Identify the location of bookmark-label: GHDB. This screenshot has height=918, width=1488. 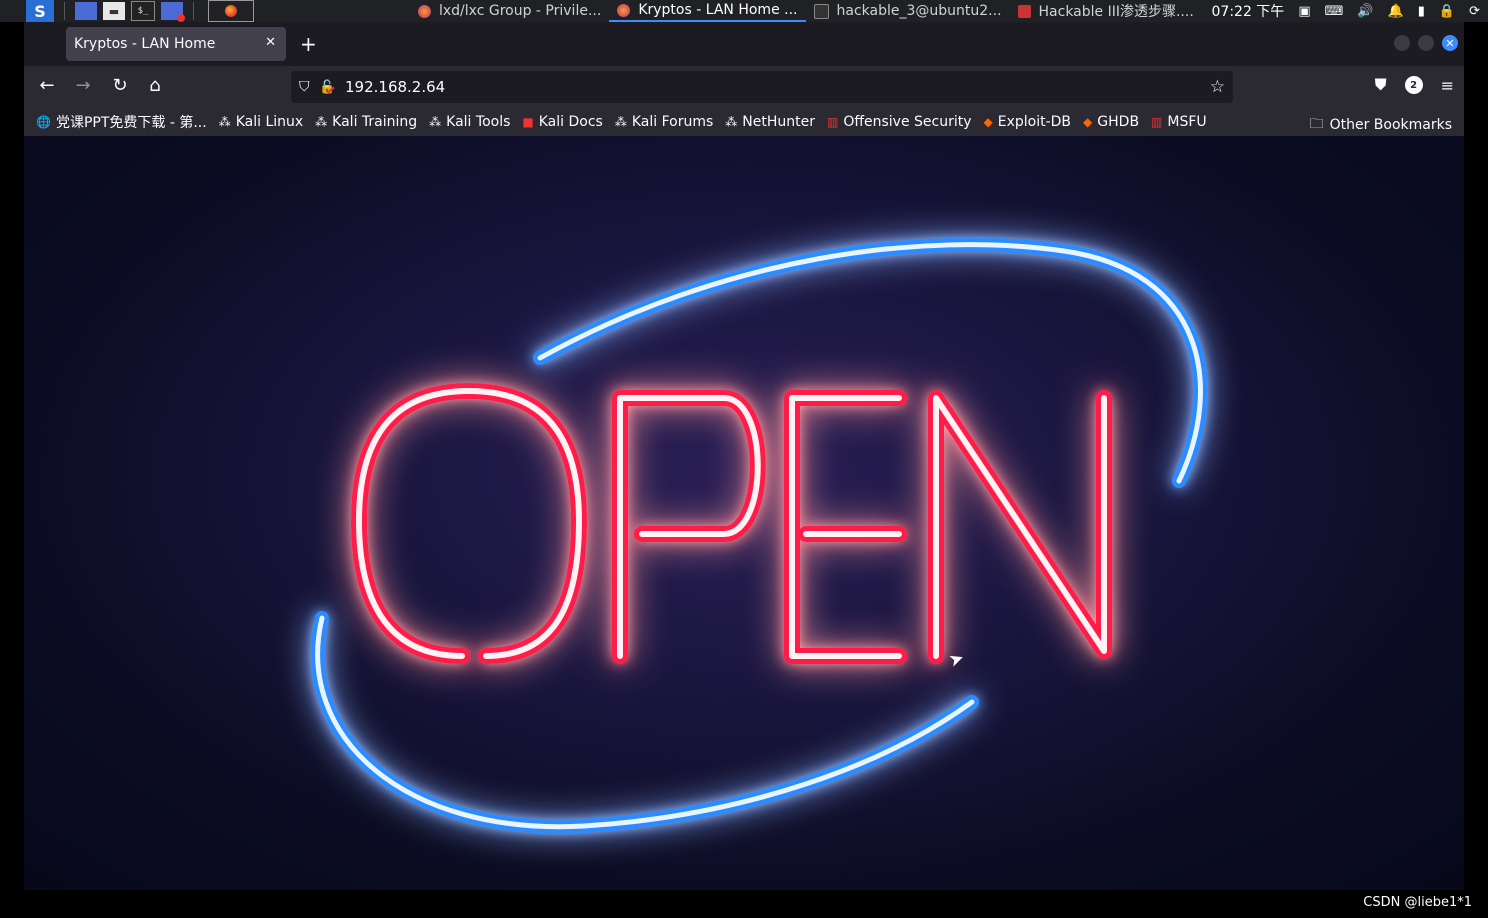
(1118, 122).